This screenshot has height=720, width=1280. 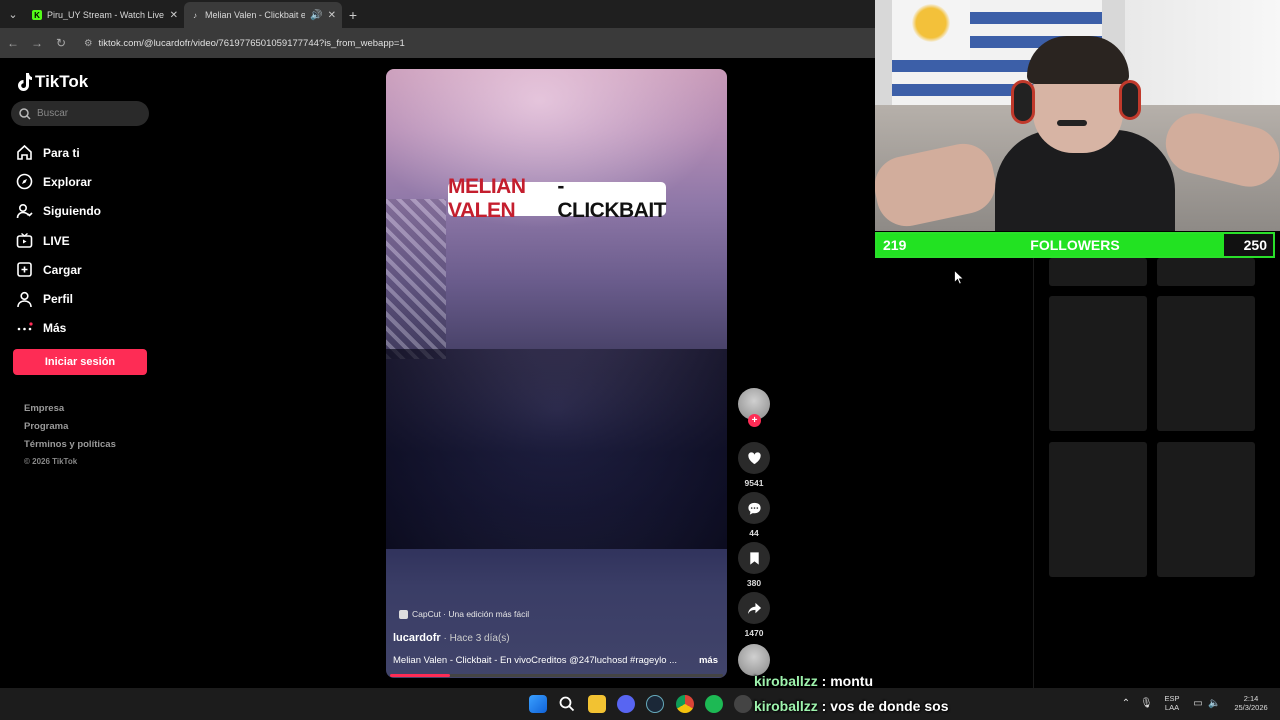 I want to click on video-progress-bar, so click(x=556, y=675).